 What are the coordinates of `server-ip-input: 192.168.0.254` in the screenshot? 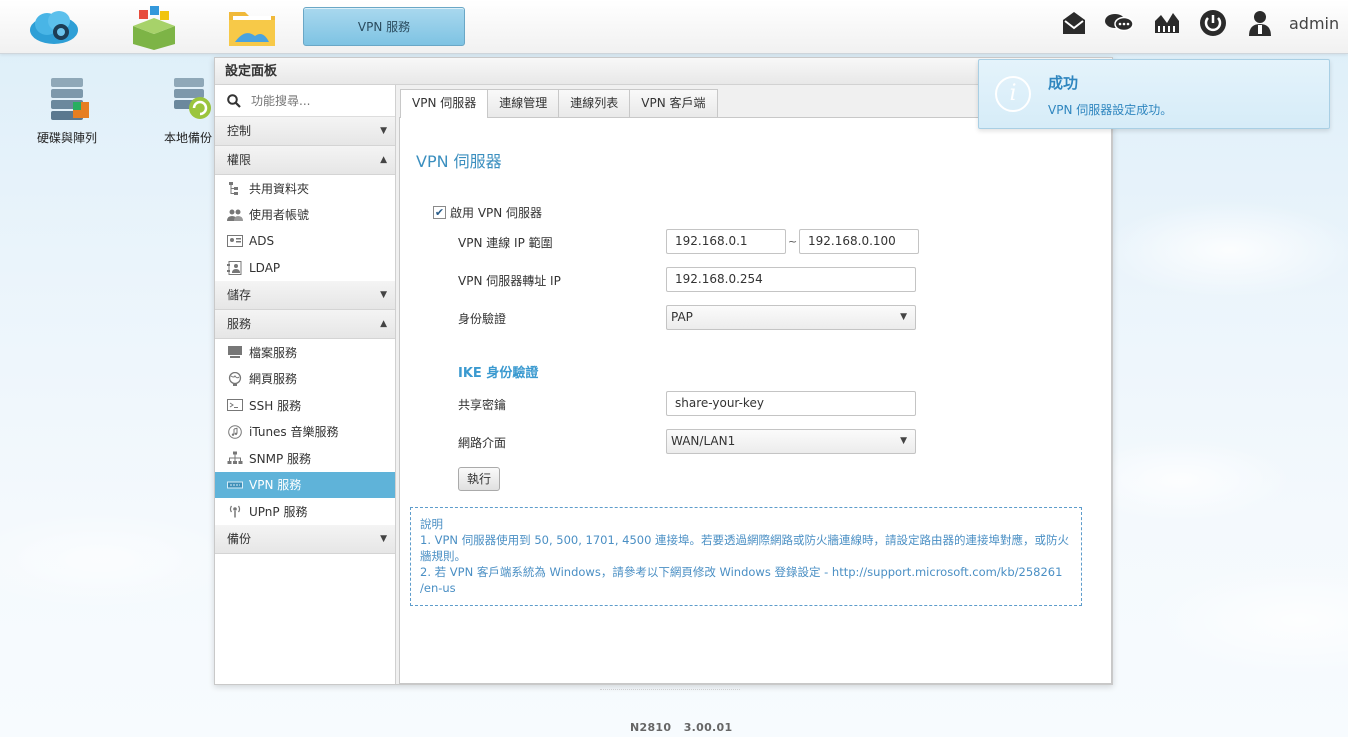 It's located at (791, 279).